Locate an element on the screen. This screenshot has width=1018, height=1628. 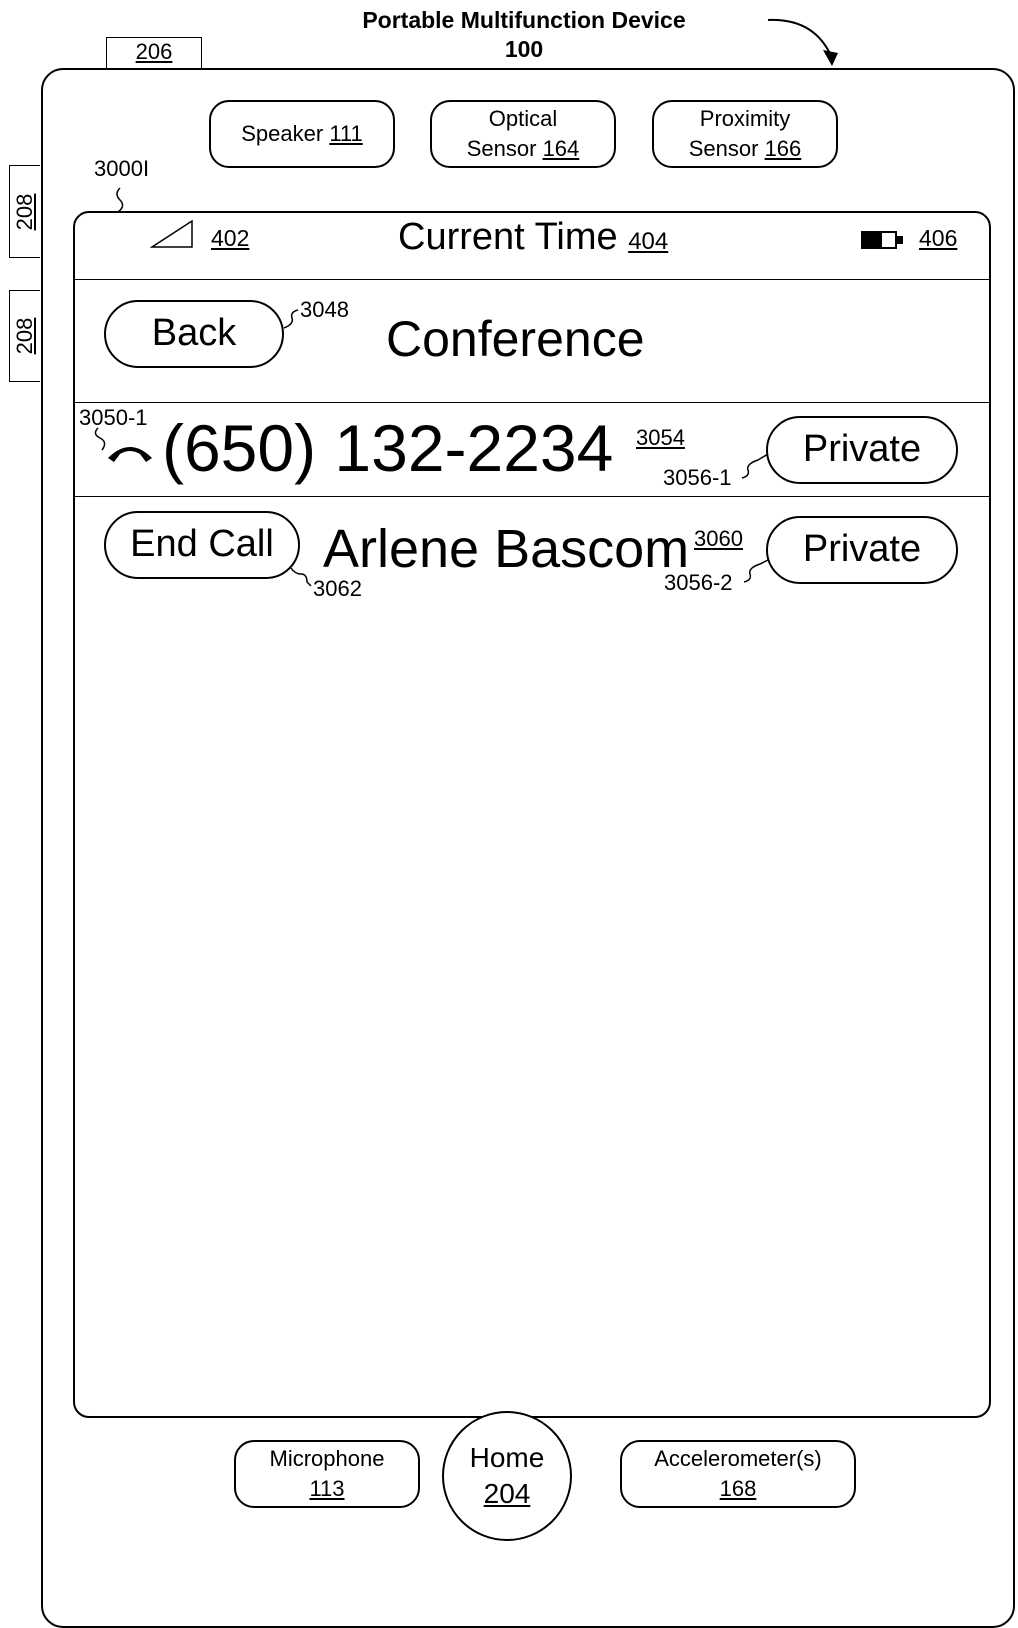
accelerometer-ref: 168 is located at coordinates (738, 1488).